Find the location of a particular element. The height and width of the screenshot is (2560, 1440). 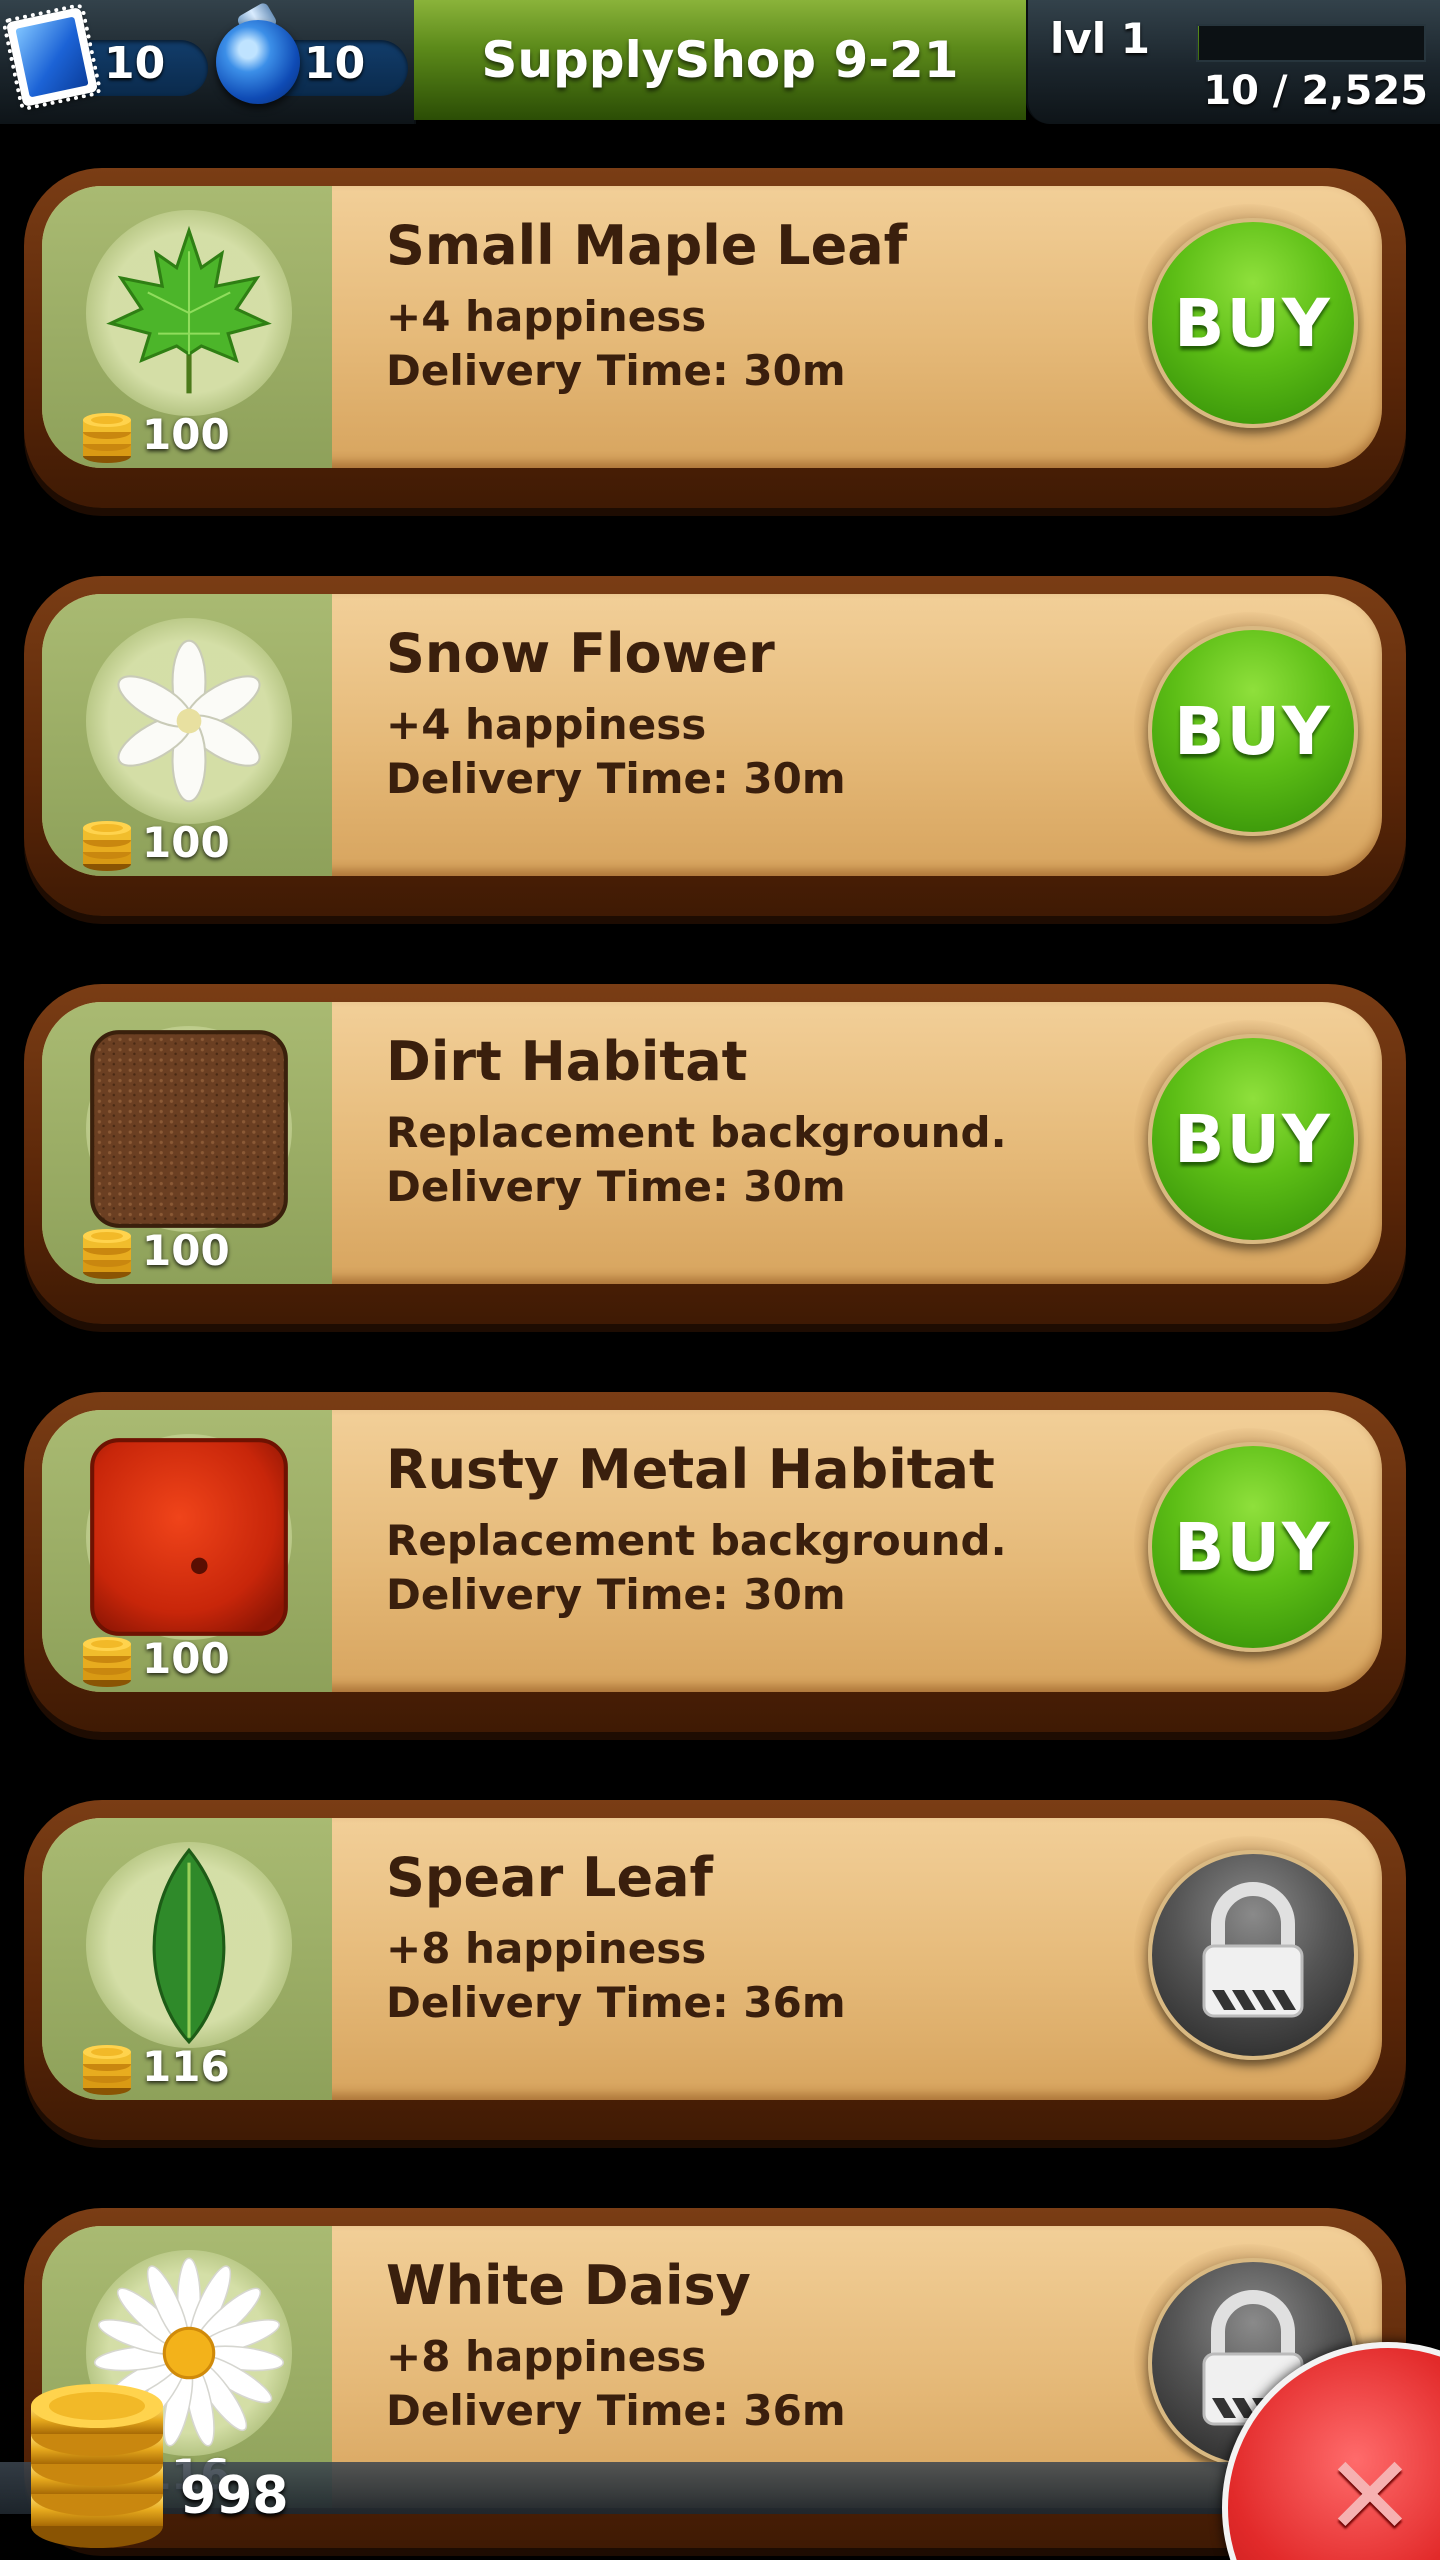

xp-bar-fill is located at coordinates (1198, 43).